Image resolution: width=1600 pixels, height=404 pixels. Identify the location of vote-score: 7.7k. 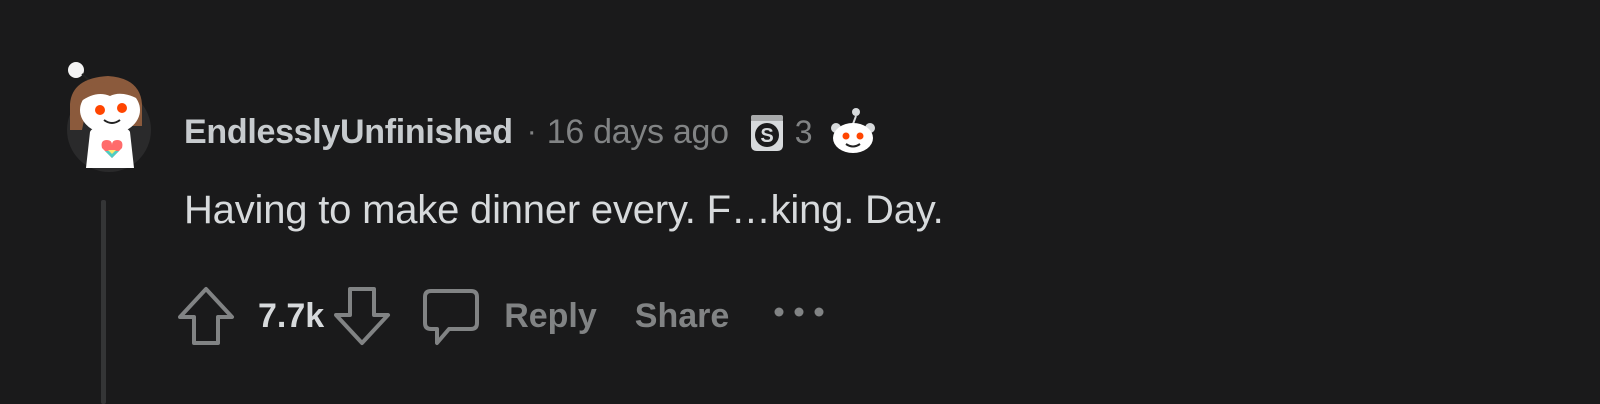
(291, 315).